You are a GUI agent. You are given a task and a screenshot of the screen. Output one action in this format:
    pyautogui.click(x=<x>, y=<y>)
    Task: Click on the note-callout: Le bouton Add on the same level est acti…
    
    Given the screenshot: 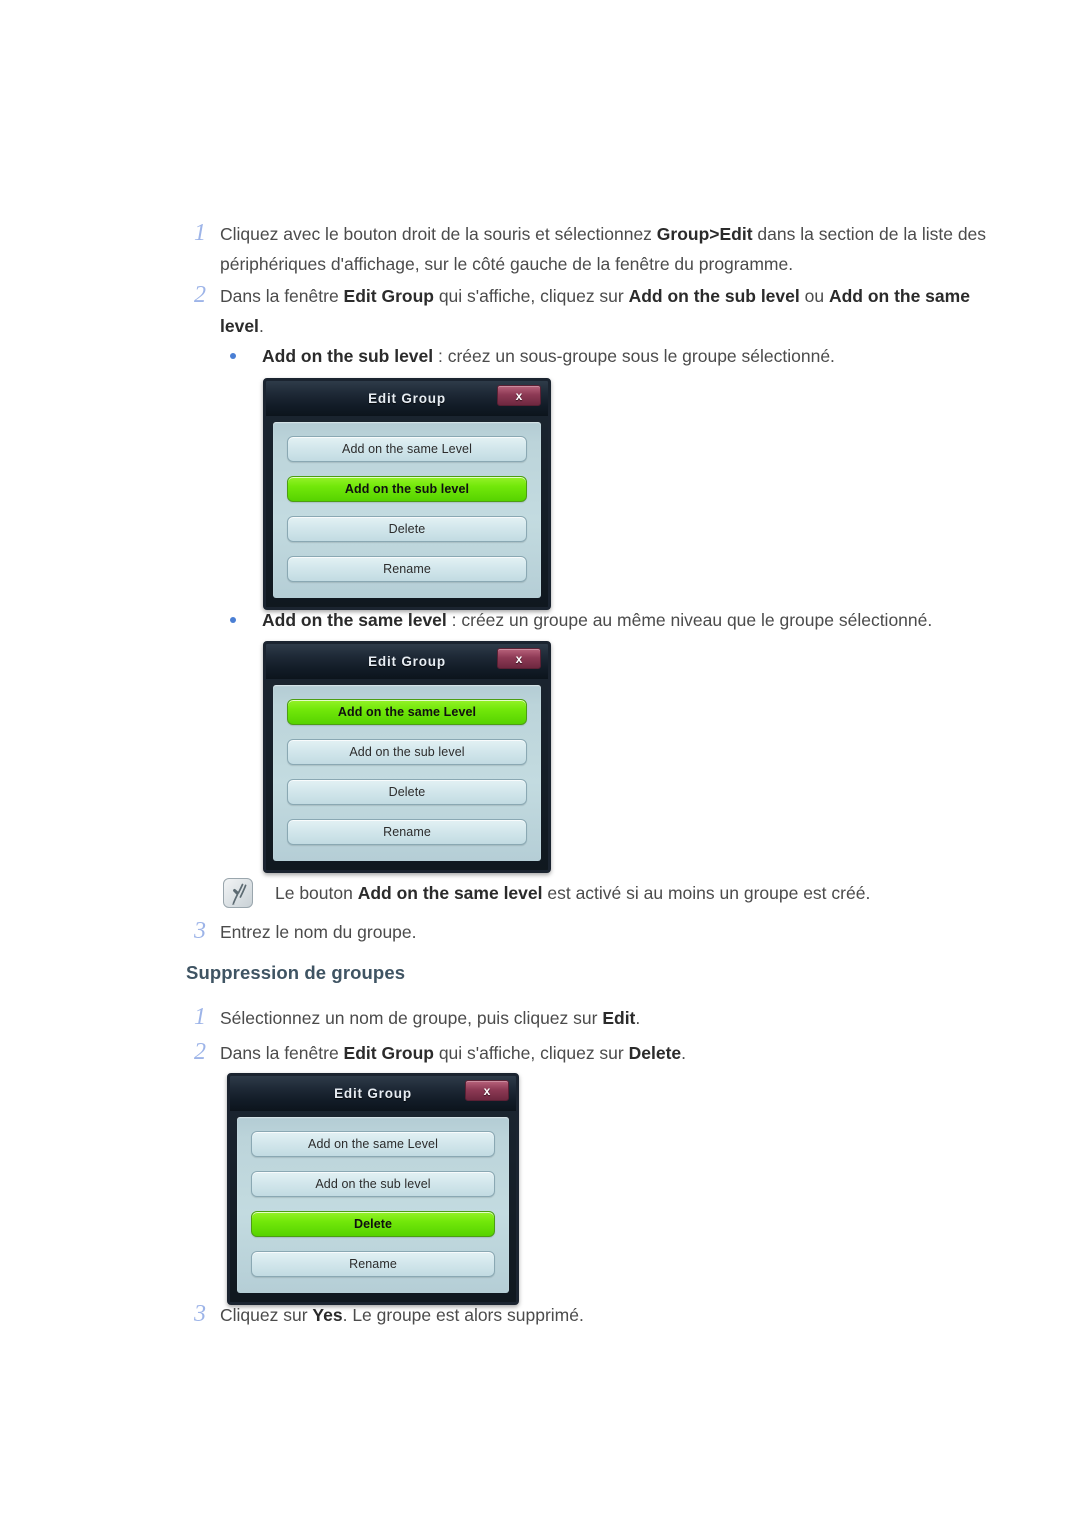 What is the action you would take?
    pyautogui.click(x=573, y=893)
    